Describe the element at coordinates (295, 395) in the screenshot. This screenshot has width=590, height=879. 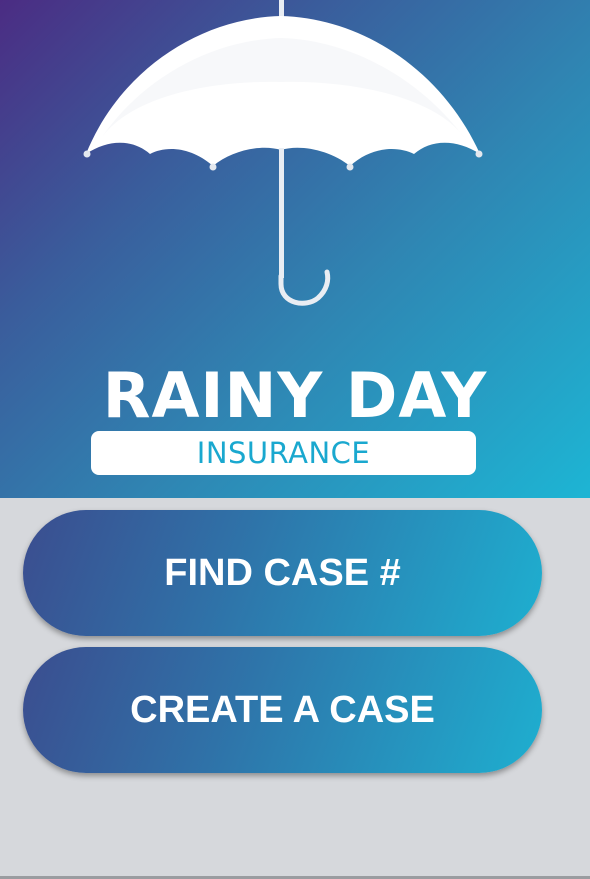
I see `brand-name: RAINY DAY` at that location.